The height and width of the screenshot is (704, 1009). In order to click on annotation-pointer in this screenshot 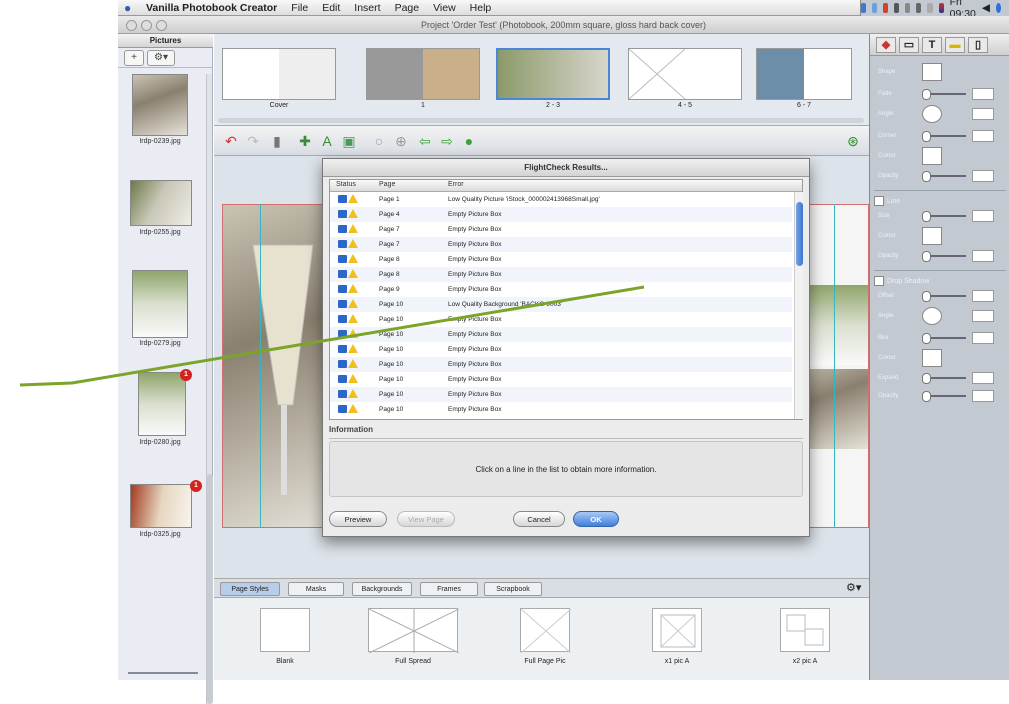, I will do `click(332, 336)`.